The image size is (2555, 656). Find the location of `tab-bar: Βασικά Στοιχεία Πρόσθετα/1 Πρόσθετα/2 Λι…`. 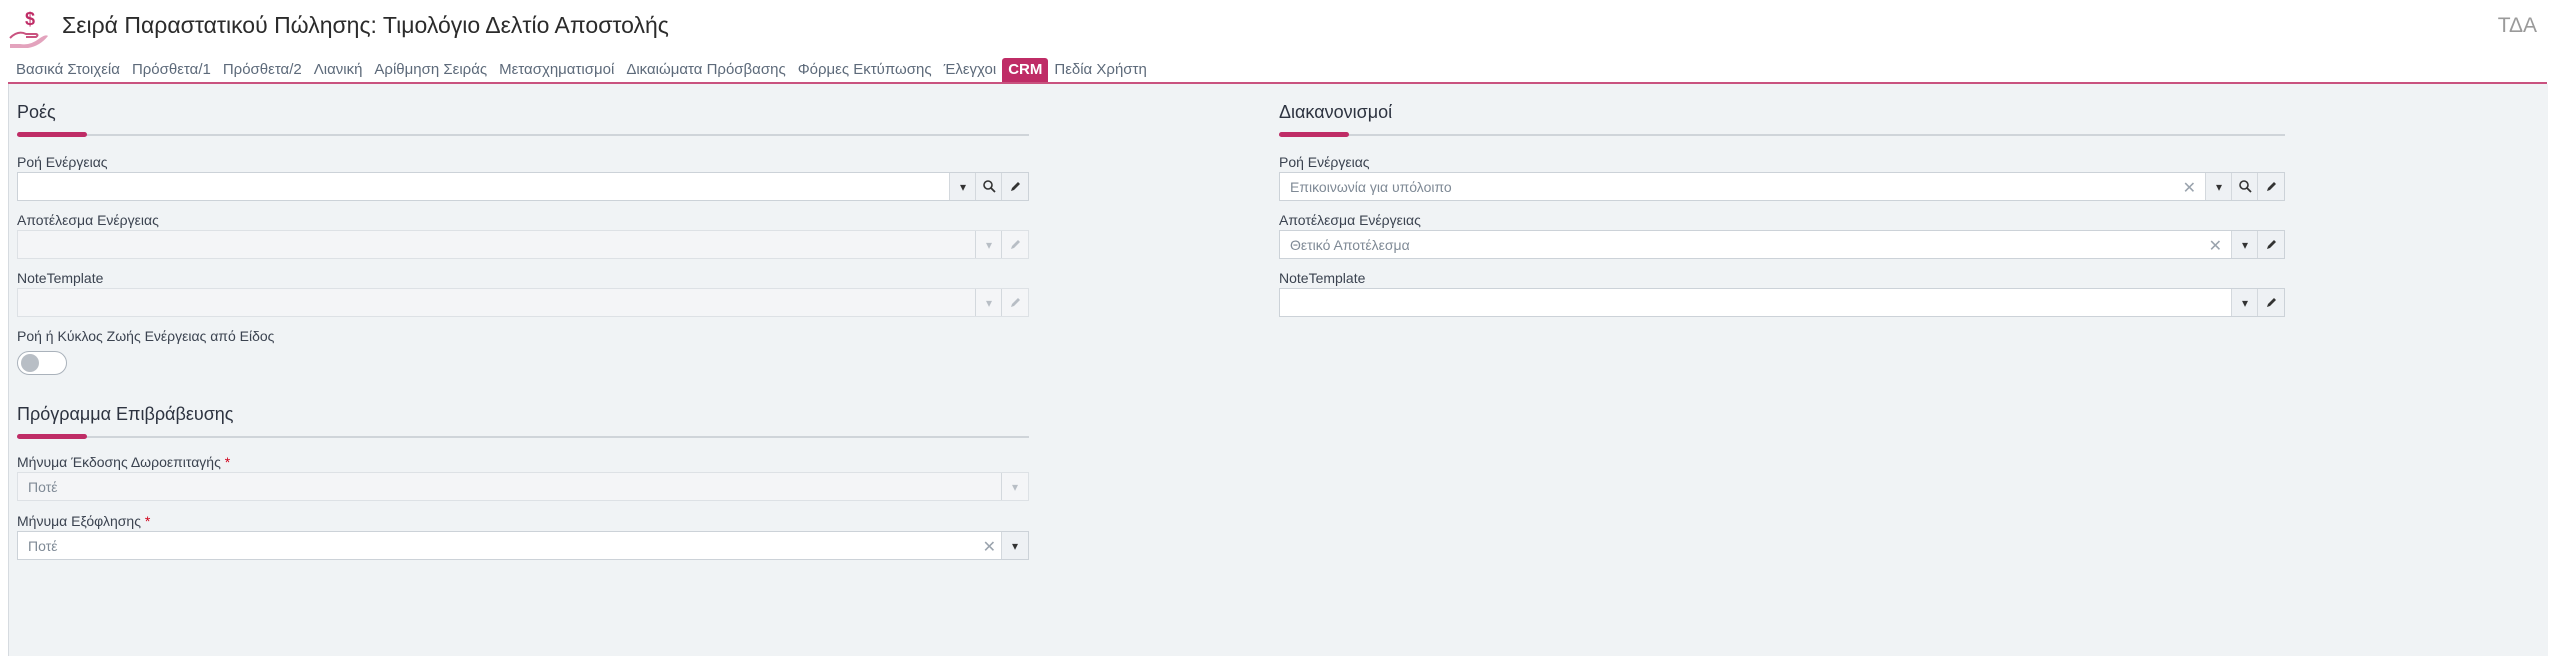

tab-bar: Βασικά Στοιχεία Πρόσθετα/1 Πρόσθετα/2 Λι… is located at coordinates (581, 70).